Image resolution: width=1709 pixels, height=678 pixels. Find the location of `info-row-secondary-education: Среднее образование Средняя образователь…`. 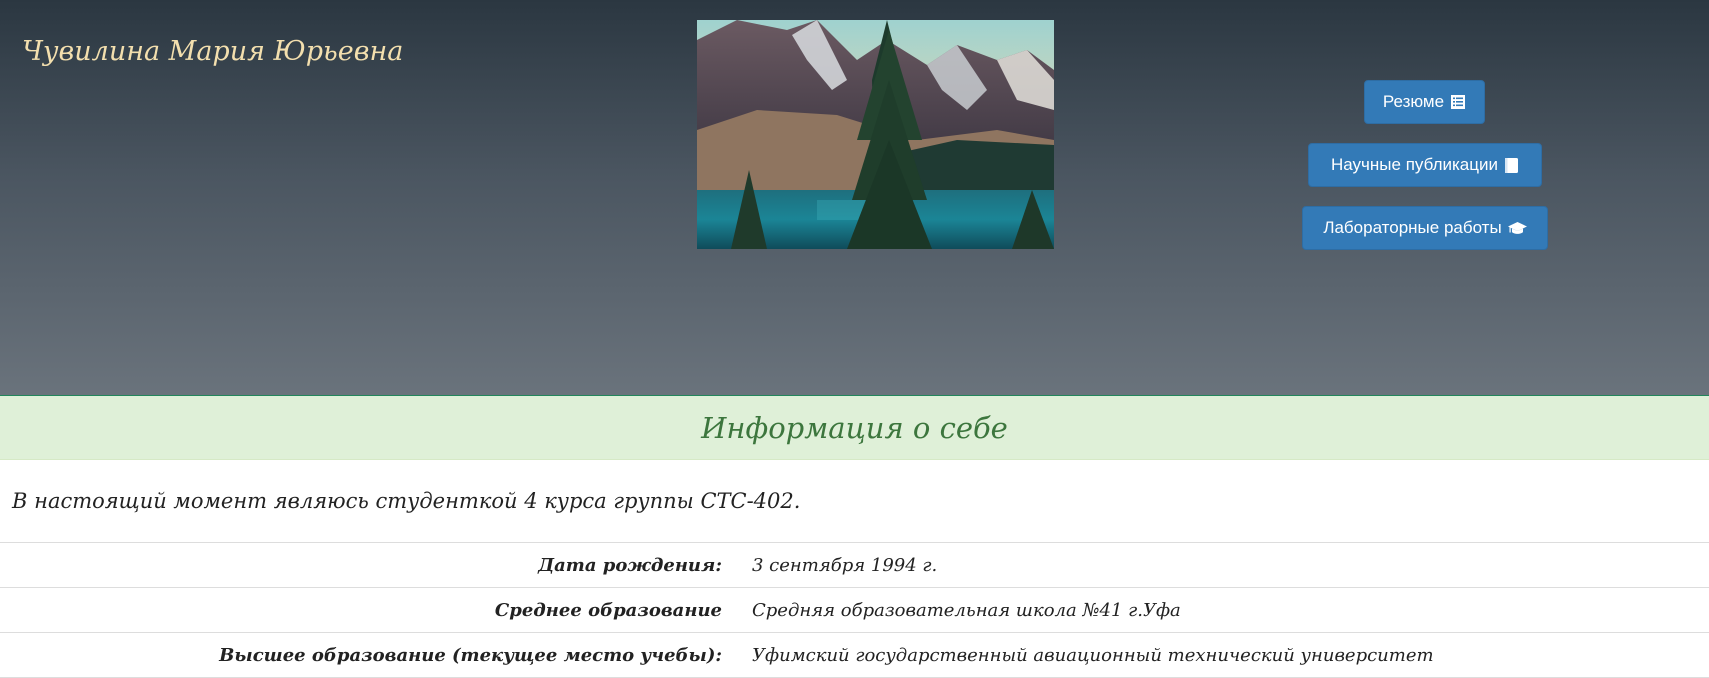

info-row-secondary-education: Среднее образование Средняя образователь… is located at coordinates (854, 610).